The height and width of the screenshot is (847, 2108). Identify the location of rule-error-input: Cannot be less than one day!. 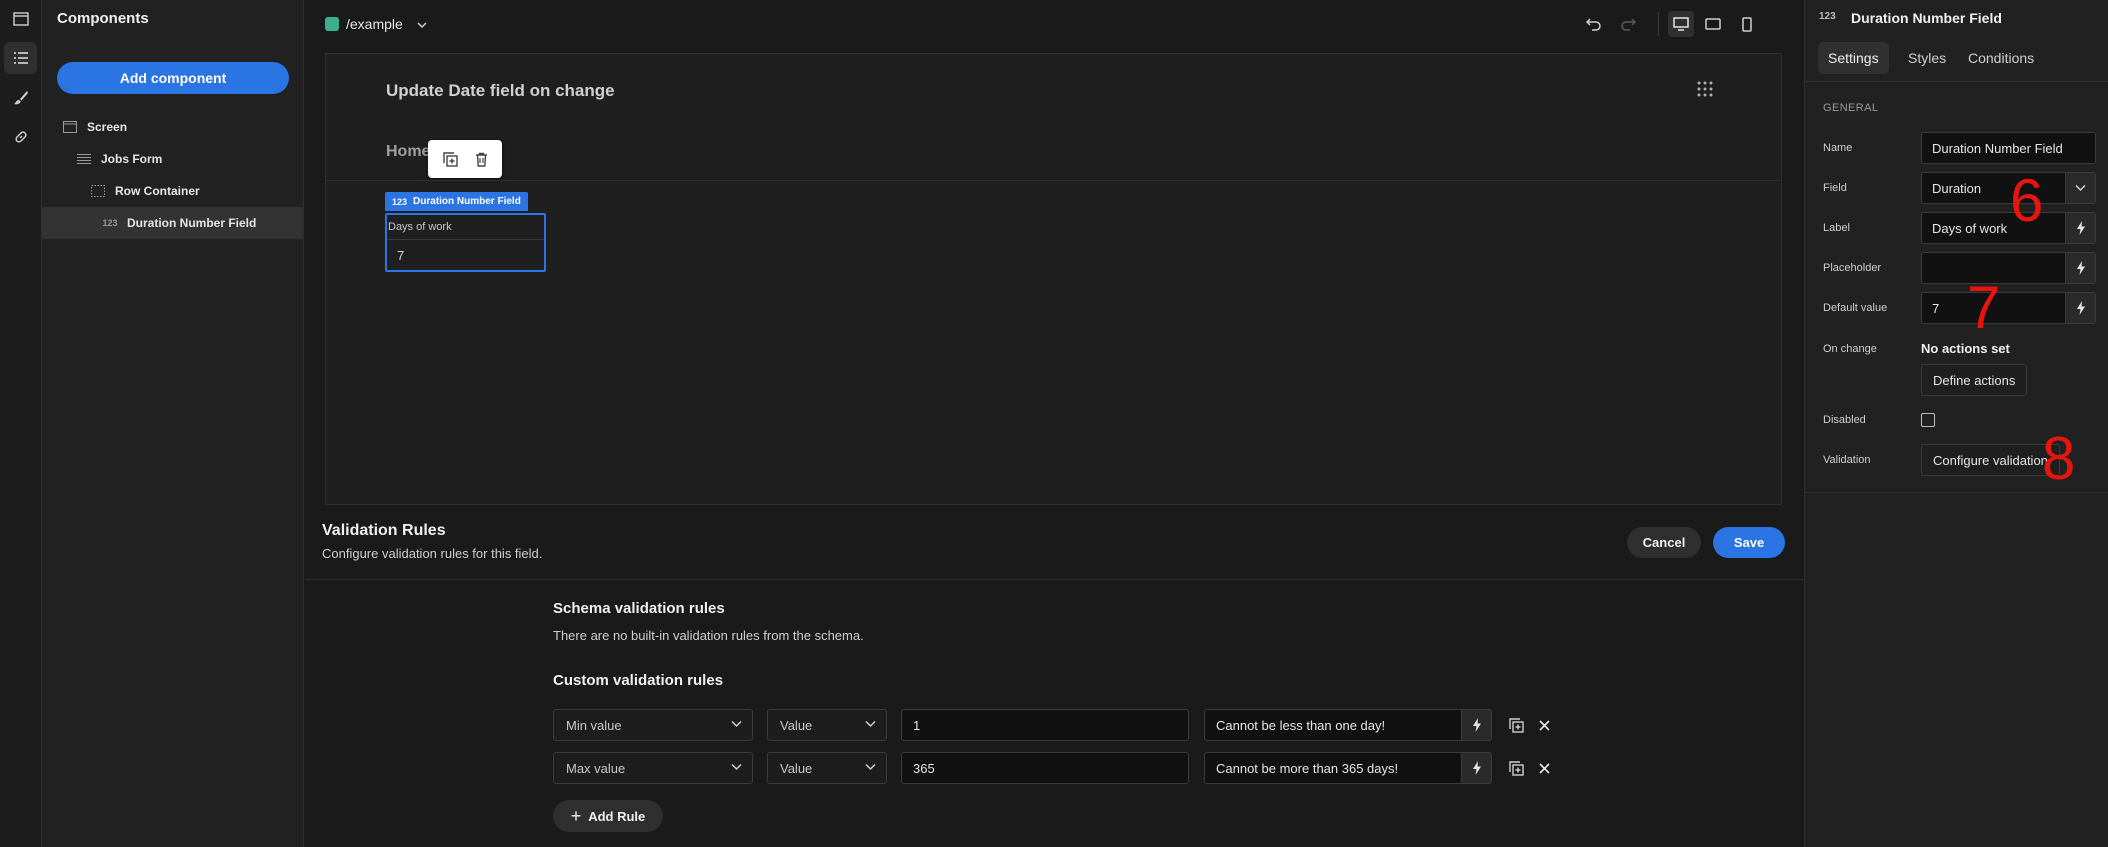
(1333, 725).